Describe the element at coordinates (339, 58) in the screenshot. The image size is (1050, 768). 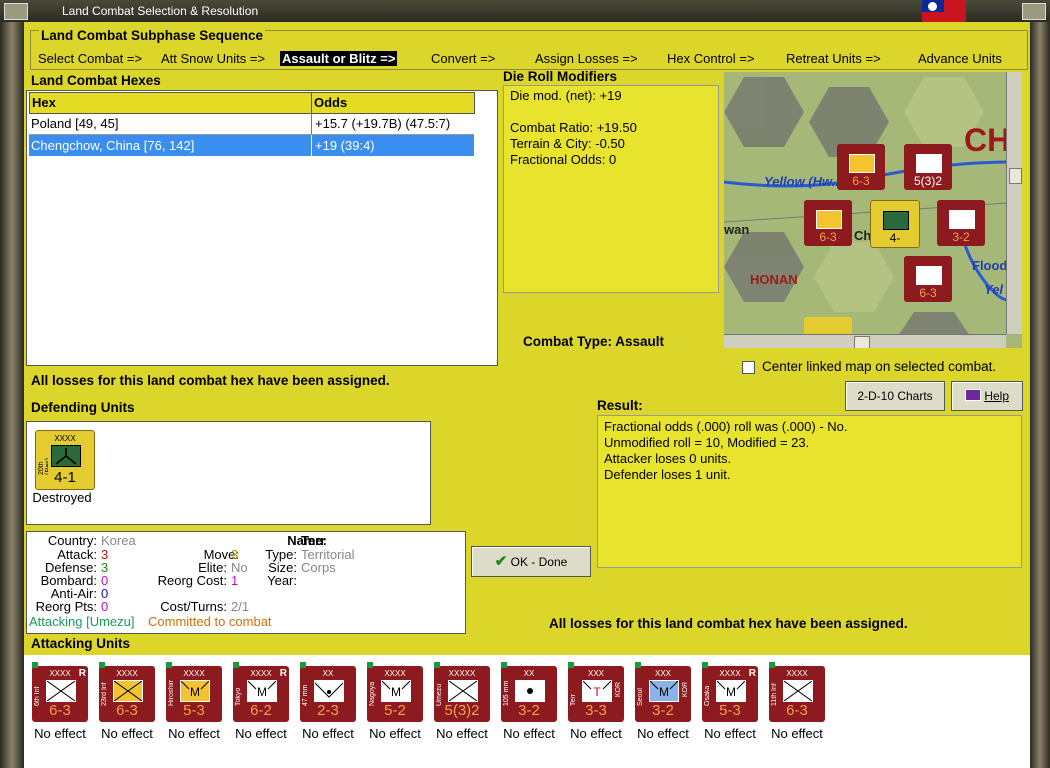
I see `step-assault-blitz: Assault or Blitz =>` at that location.